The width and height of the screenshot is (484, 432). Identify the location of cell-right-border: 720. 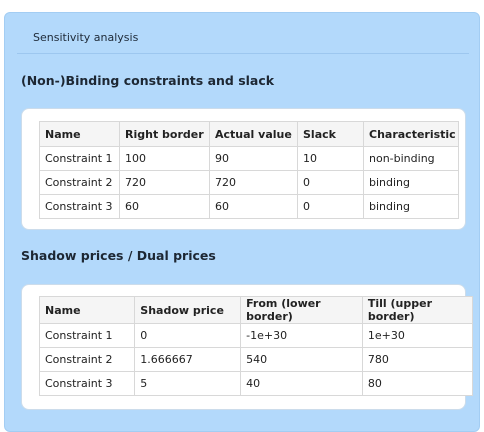
(164, 182).